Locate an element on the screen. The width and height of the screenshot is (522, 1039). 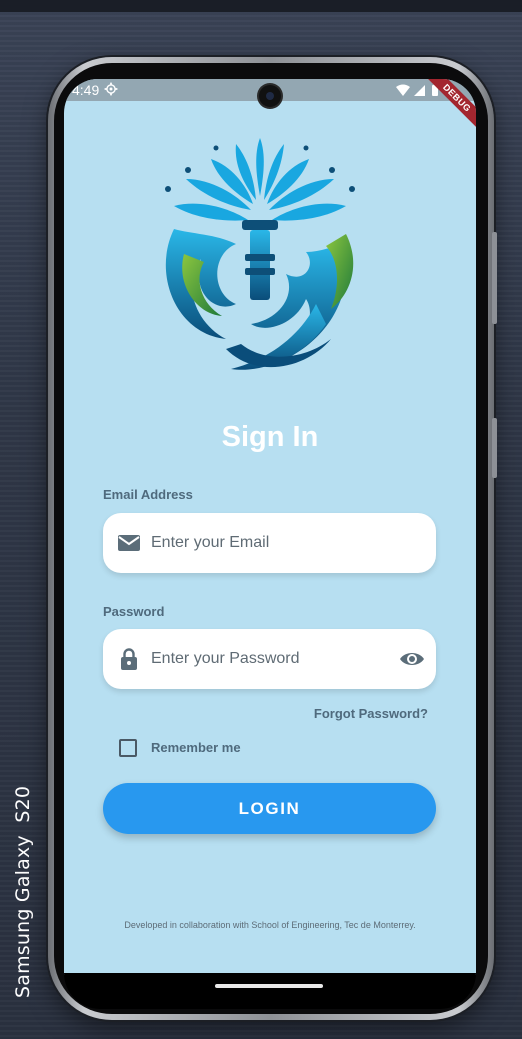
eye-icon is located at coordinates (412, 659).